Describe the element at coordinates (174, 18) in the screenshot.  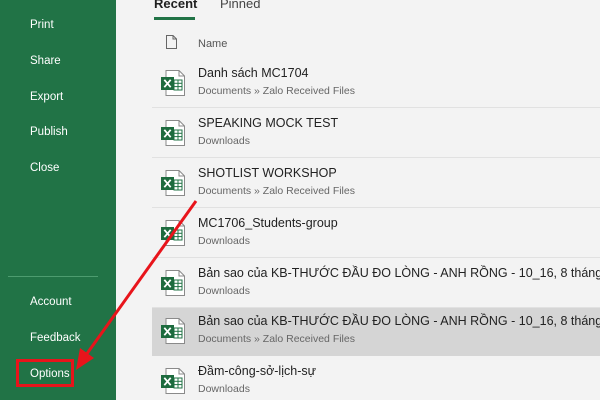
I see `active-tab-indicator` at that location.